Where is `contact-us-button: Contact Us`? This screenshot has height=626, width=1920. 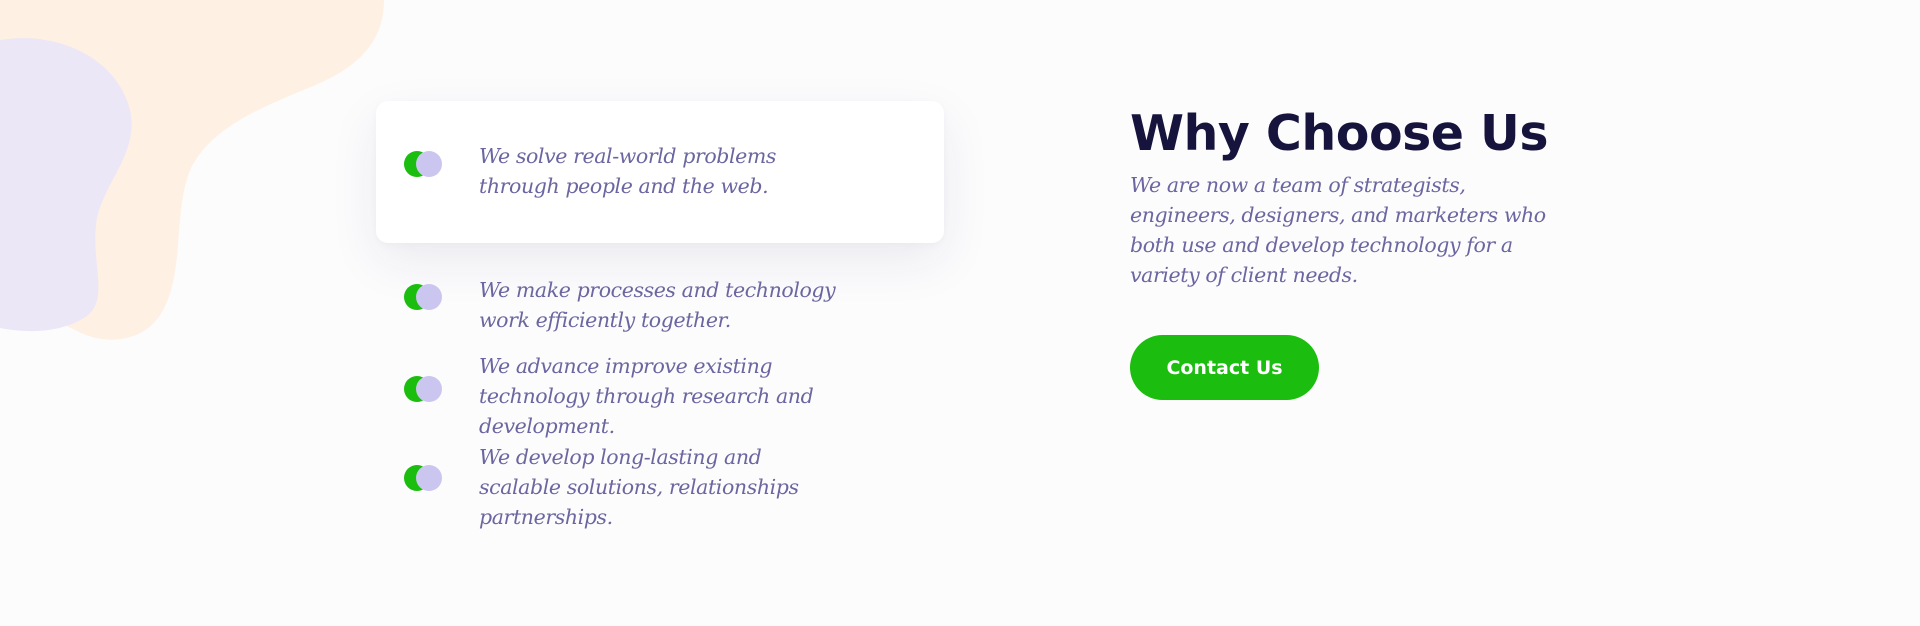 contact-us-button: Contact Us is located at coordinates (1224, 367).